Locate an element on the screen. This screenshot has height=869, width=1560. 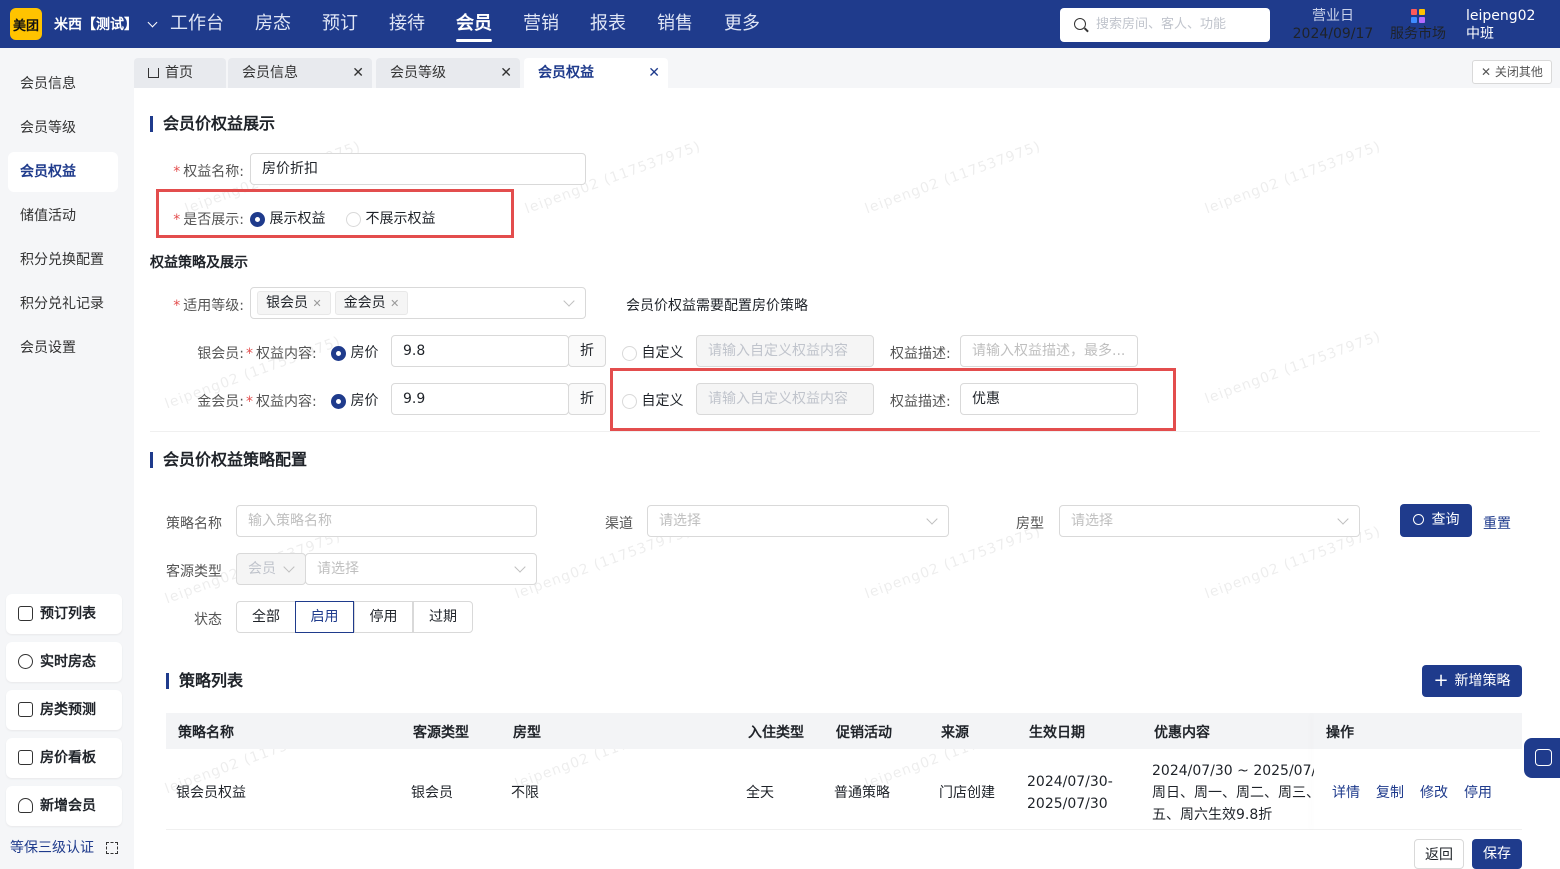
benefit-name-input: 房价折扣 is located at coordinates (418, 169).